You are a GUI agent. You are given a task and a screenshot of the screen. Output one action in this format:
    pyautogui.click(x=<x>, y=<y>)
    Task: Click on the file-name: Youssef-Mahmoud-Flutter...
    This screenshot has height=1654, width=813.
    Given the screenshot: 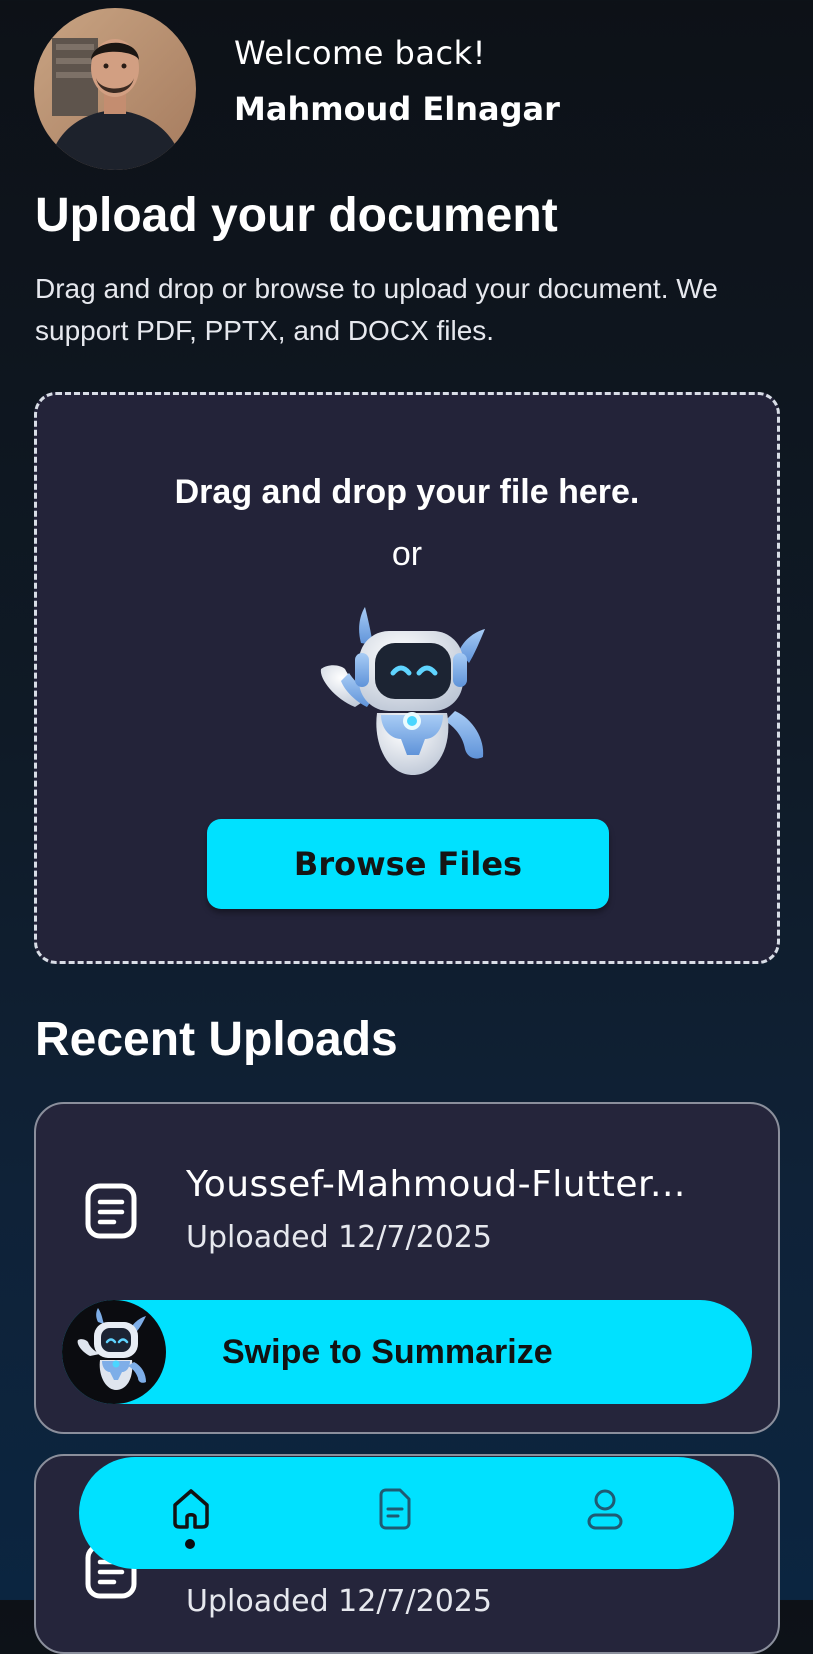 What is the action you would take?
    pyautogui.click(x=436, y=1184)
    